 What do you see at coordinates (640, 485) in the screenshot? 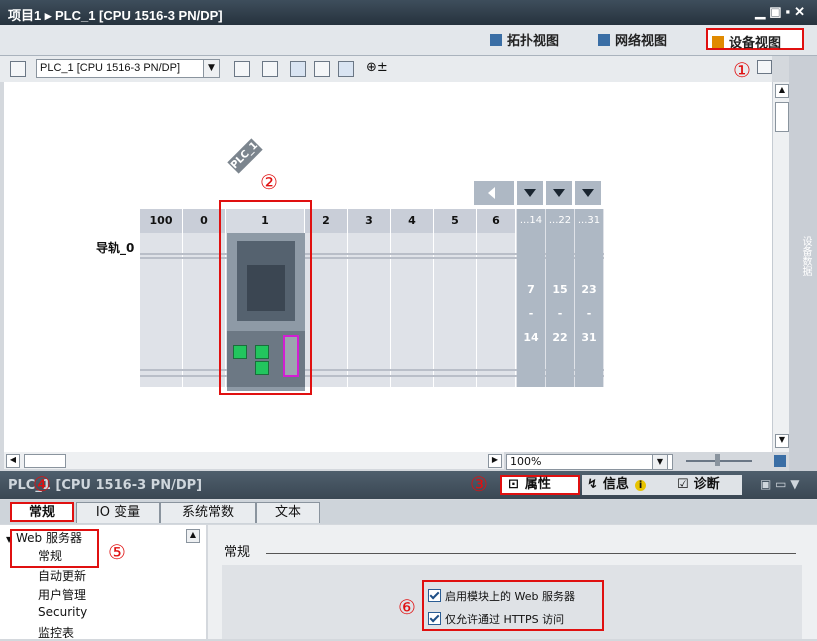
I see `info-icon: i` at bounding box center [640, 485].